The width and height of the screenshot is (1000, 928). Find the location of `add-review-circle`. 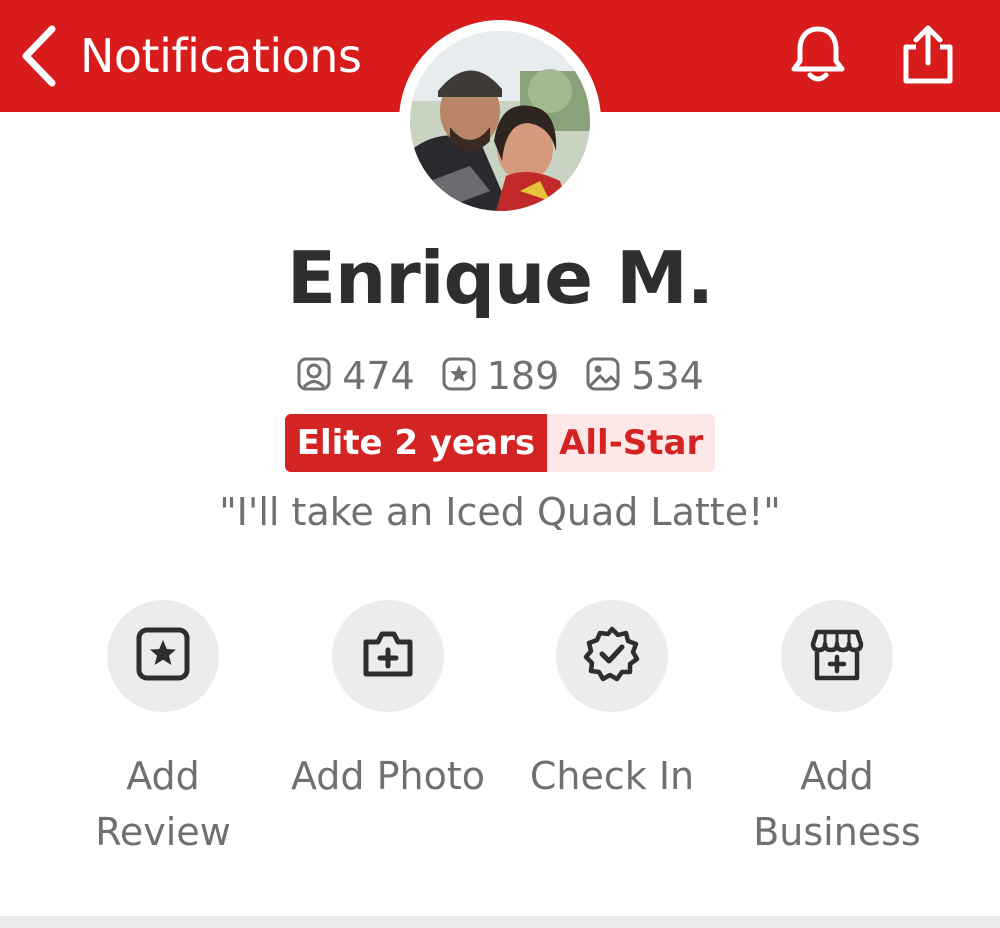

add-review-circle is located at coordinates (163, 656).